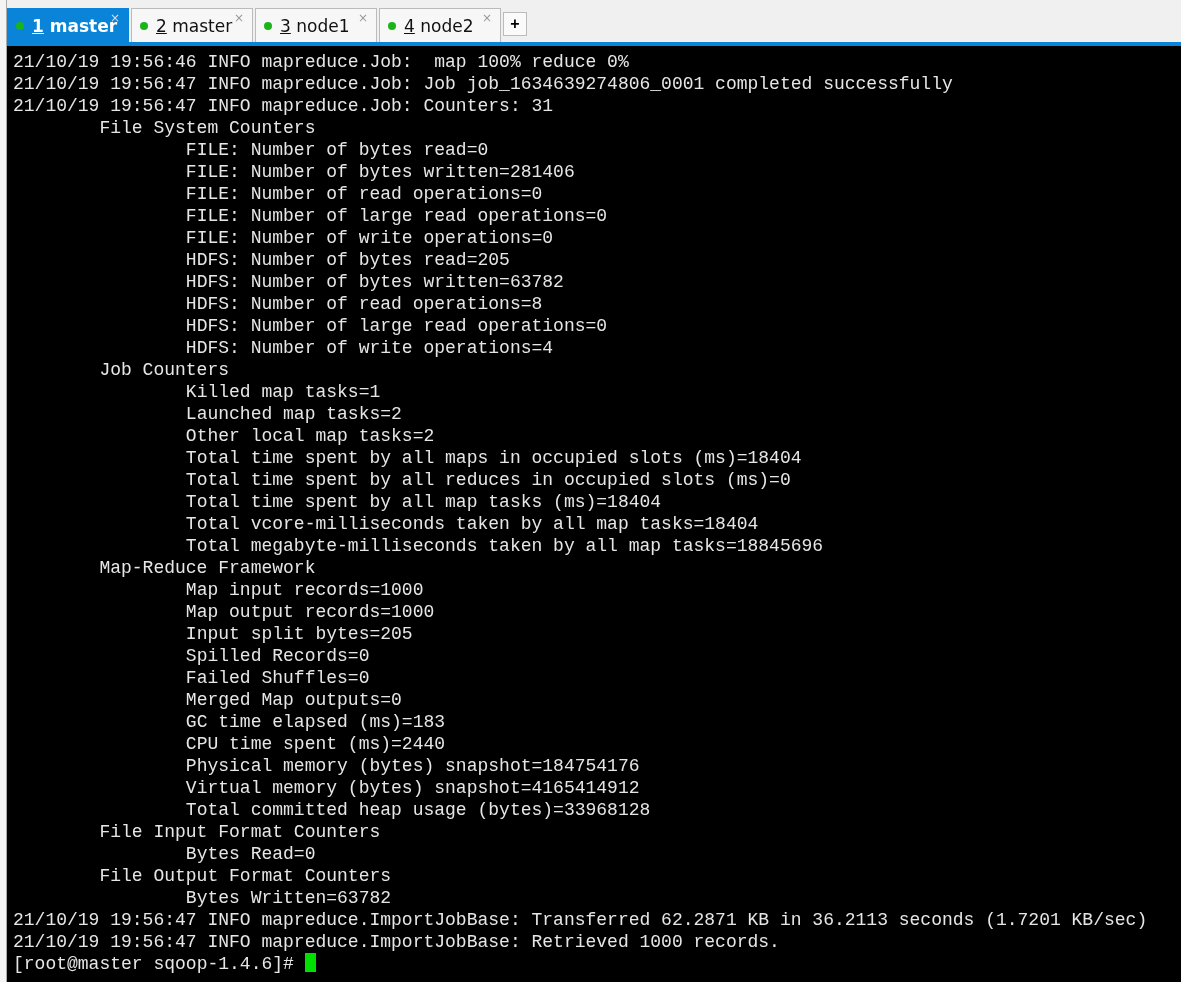  I want to click on terminal-line: HDFS: Number of bytes written=63782, so click(374, 282).